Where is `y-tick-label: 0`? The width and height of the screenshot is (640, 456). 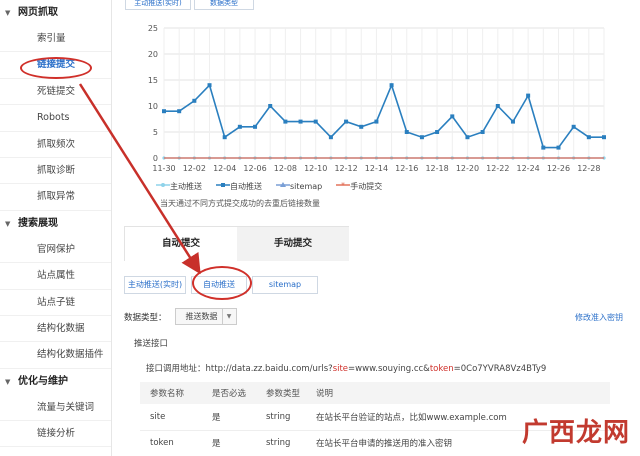 y-tick-label: 0 is located at coordinates (155, 158).